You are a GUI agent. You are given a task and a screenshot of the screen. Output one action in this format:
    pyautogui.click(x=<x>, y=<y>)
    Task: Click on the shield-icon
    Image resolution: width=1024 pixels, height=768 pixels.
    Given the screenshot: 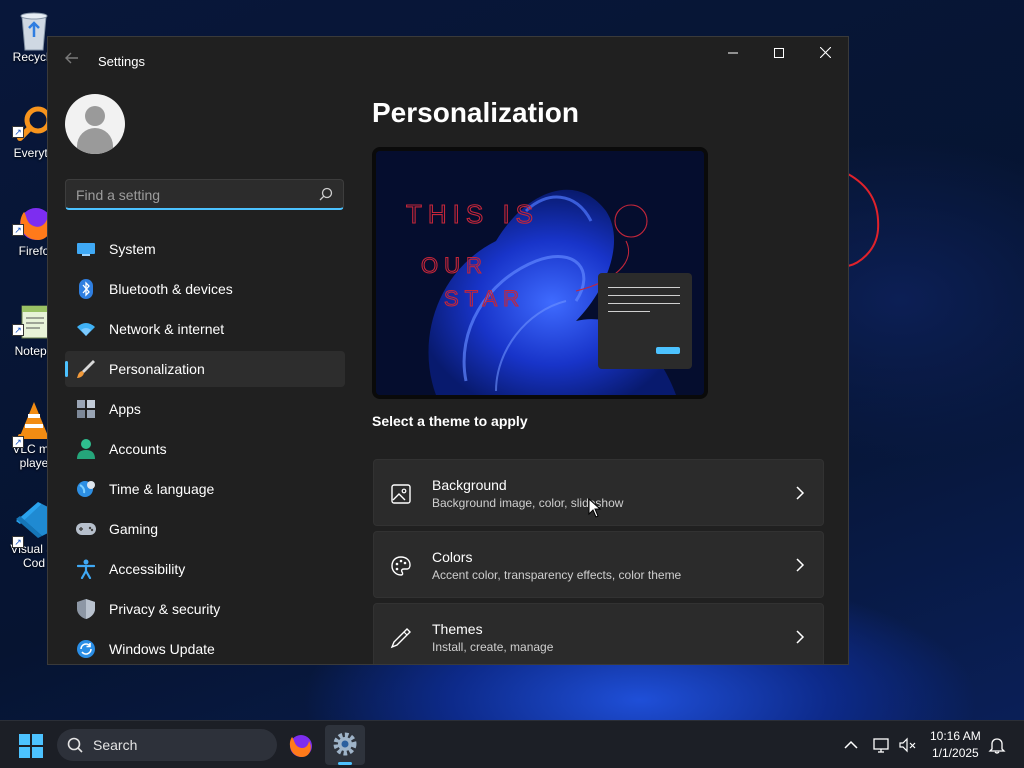 What is the action you would take?
    pyautogui.click(x=86, y=609)
    